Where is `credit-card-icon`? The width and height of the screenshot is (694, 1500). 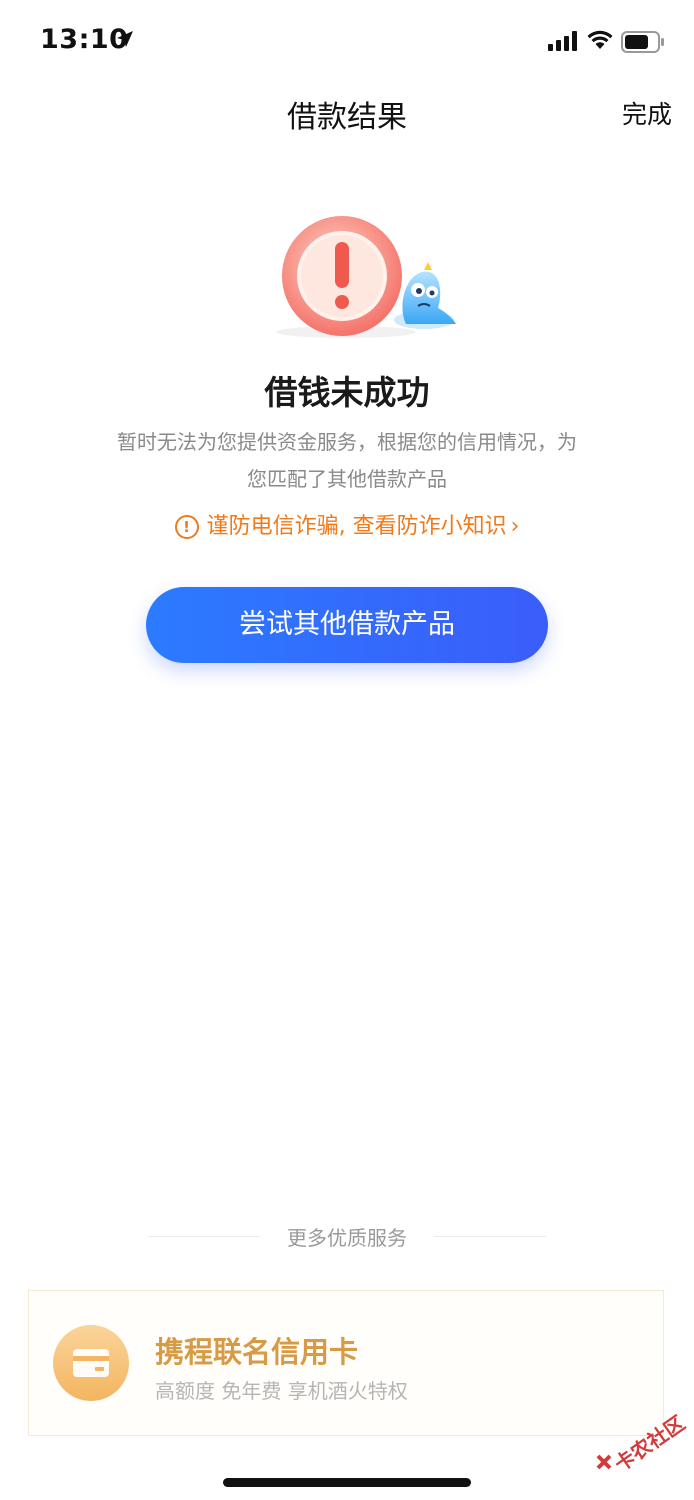
credit-card-icon is located at coordinates (91, 1363).